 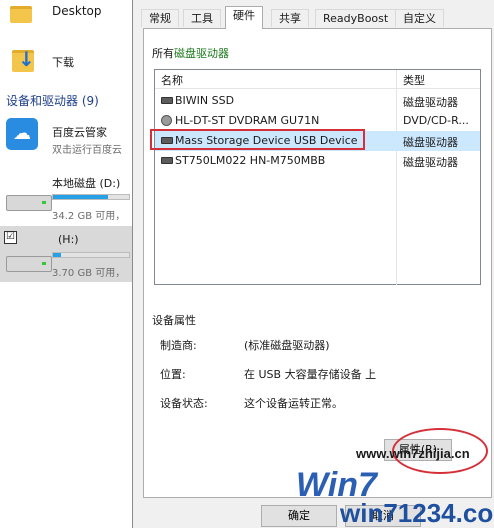 I want to click on device-name: HL-DT-ST DVDRAM GU71N, so click(x=247, y=120).